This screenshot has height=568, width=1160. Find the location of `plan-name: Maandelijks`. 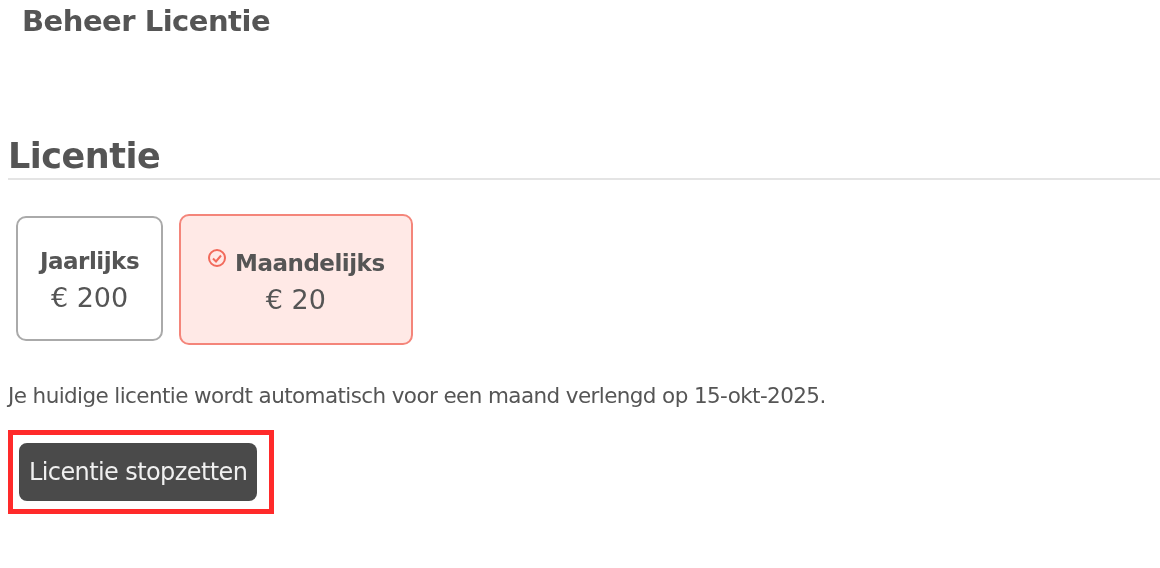

plan-name: Maandelijks is located at coordinates (310, 263).